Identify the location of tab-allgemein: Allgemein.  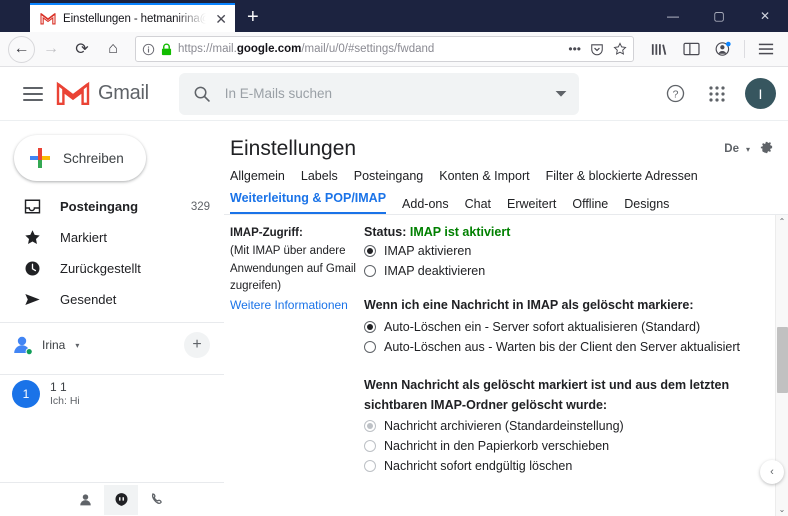
(257, 177).